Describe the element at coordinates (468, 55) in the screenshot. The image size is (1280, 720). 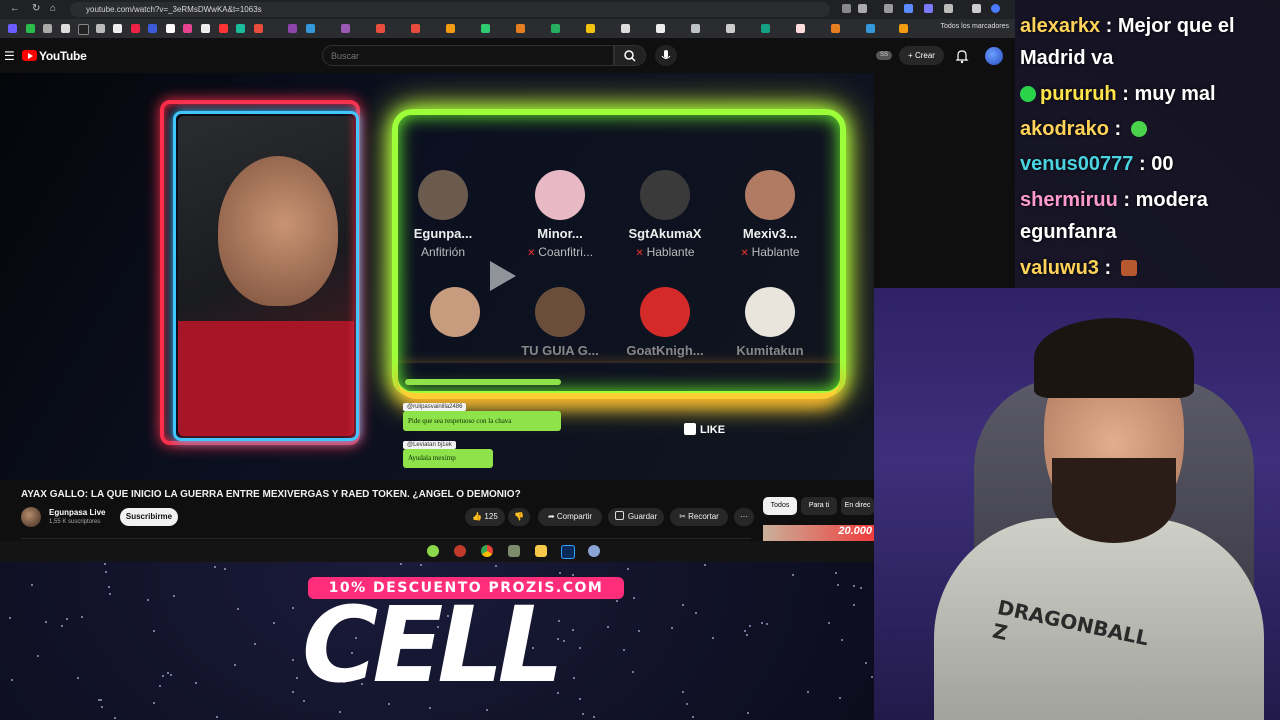
I see `search-input` at that location.